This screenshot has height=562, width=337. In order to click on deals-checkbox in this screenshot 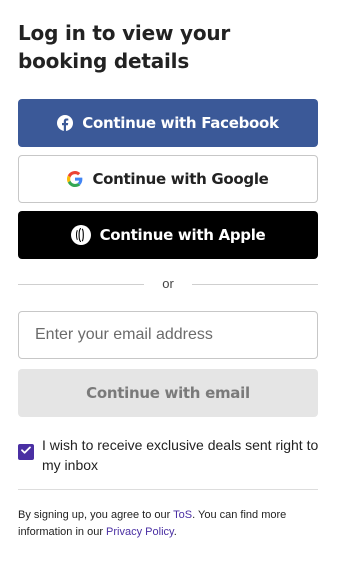, I will do `click(26, 452)`.